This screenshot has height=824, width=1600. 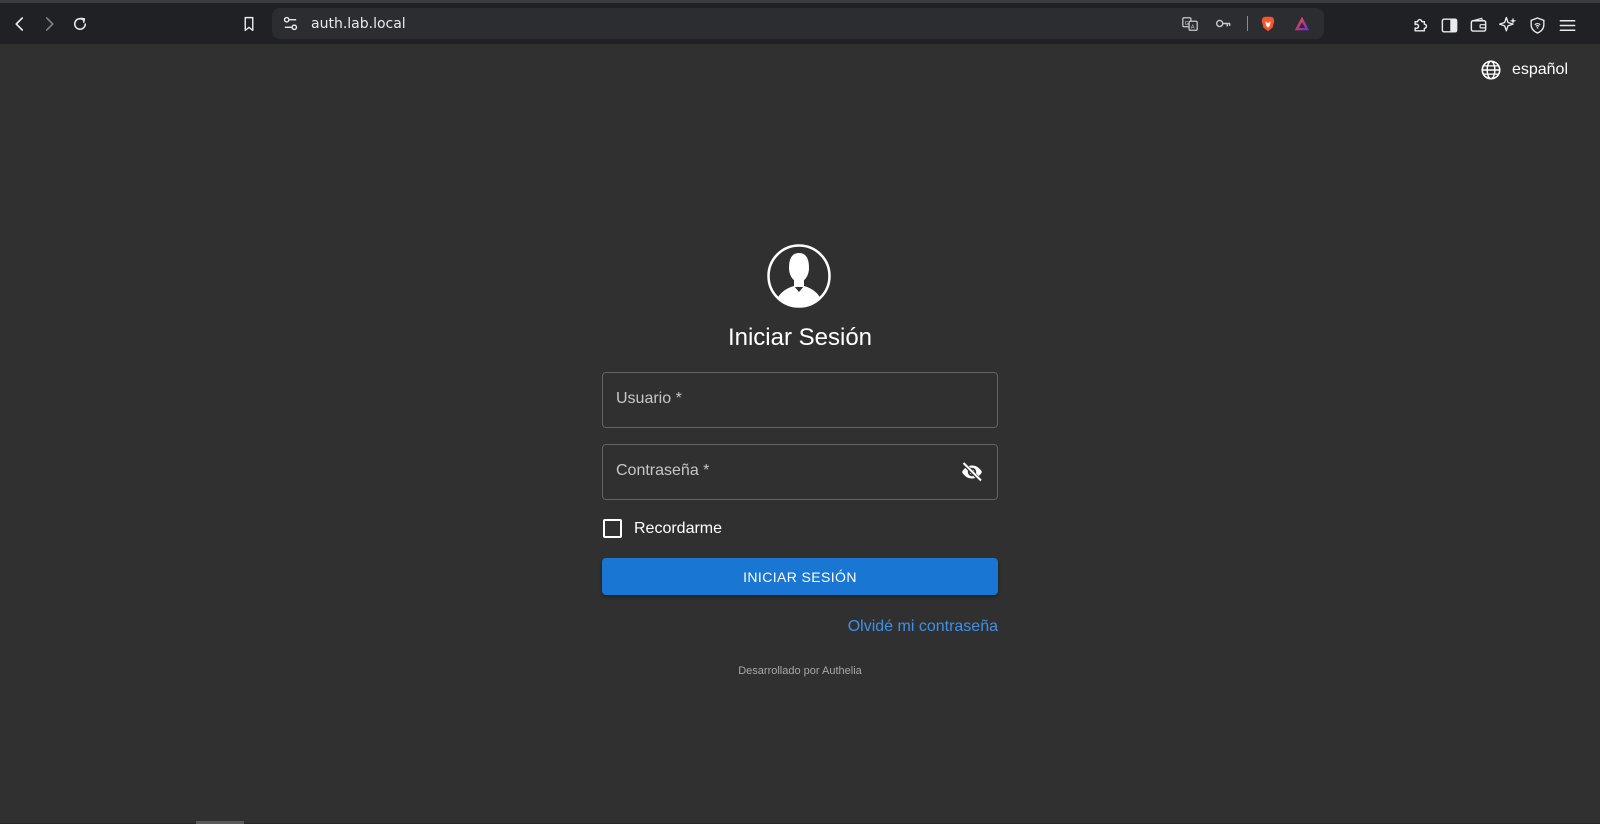 I want to click on sidebar-icon, so click(x=1449, y=25).